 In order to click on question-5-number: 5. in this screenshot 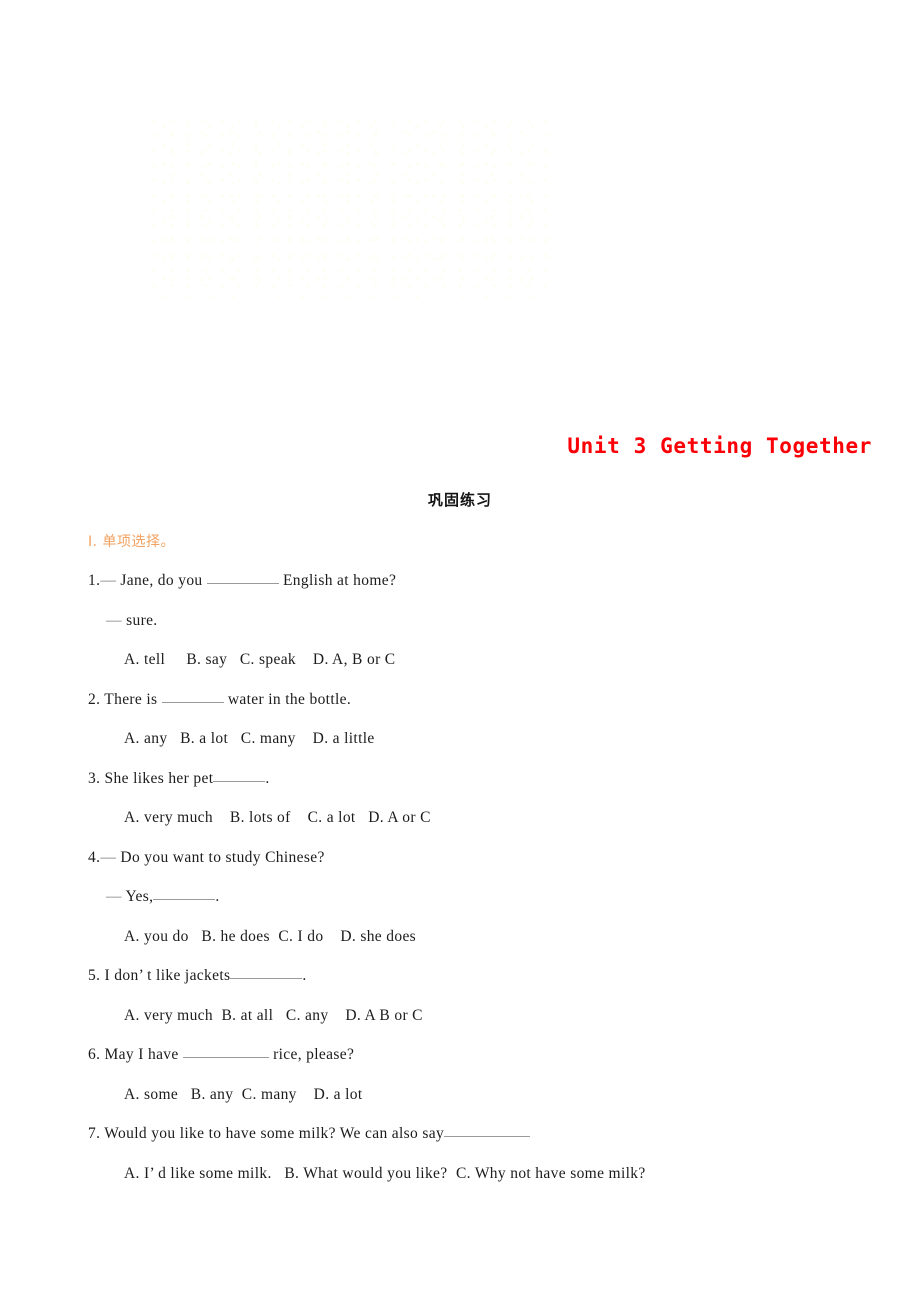, I will do `click(94, 975)`.